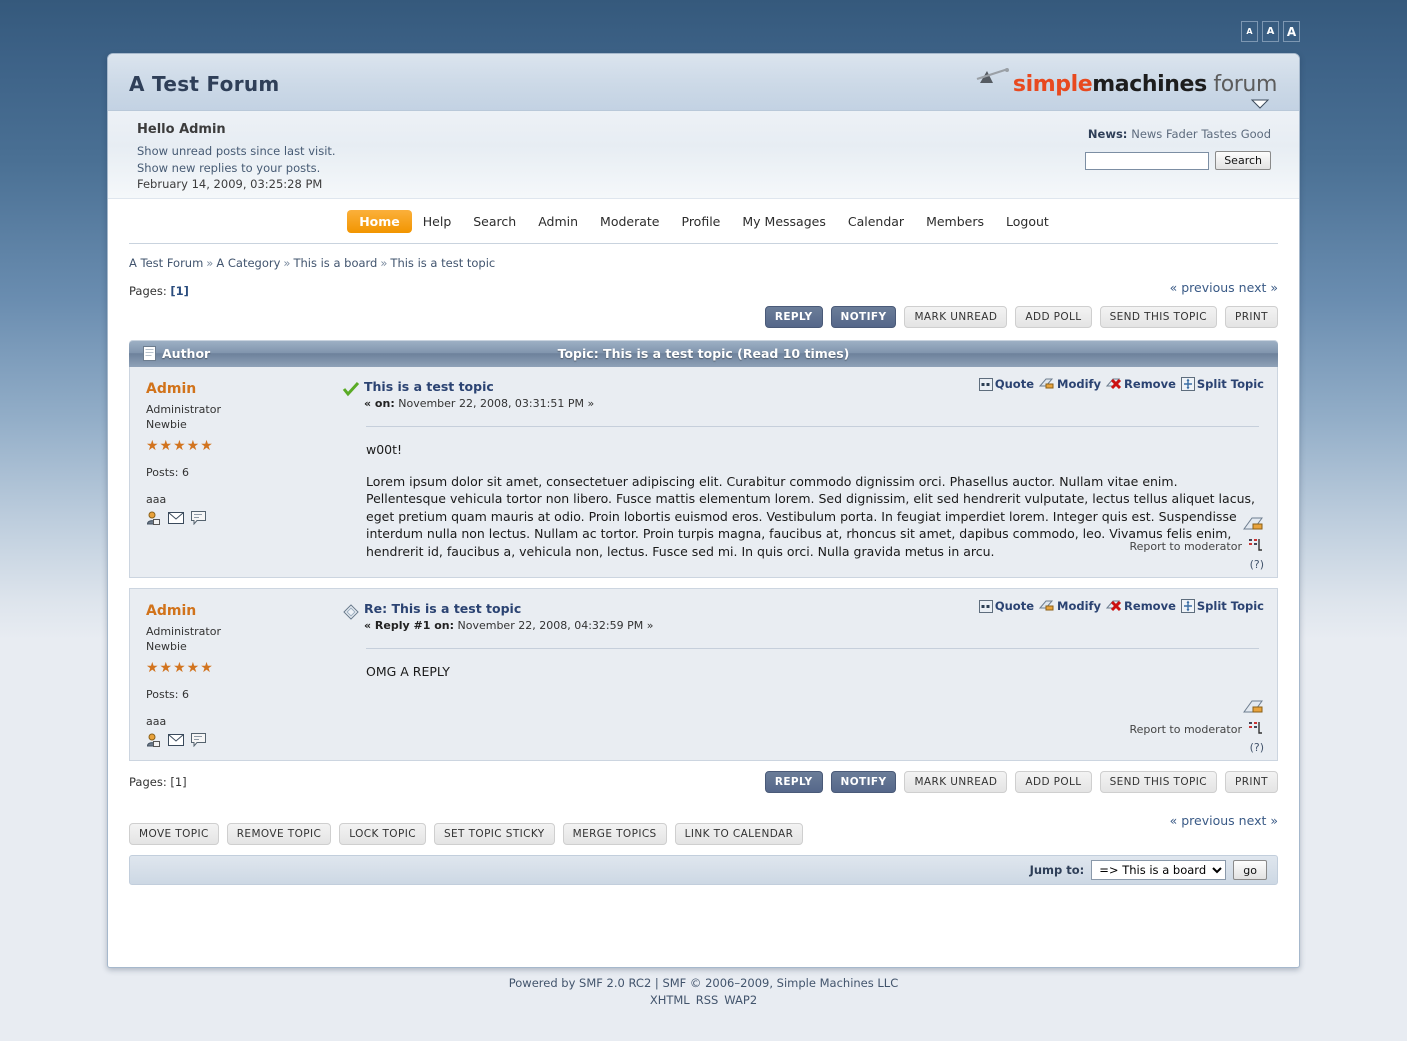  Describe the element at coordinates (442, 263) in the screenshot. I see `breadcrumb-item-topic: This is a test topic` at that location.